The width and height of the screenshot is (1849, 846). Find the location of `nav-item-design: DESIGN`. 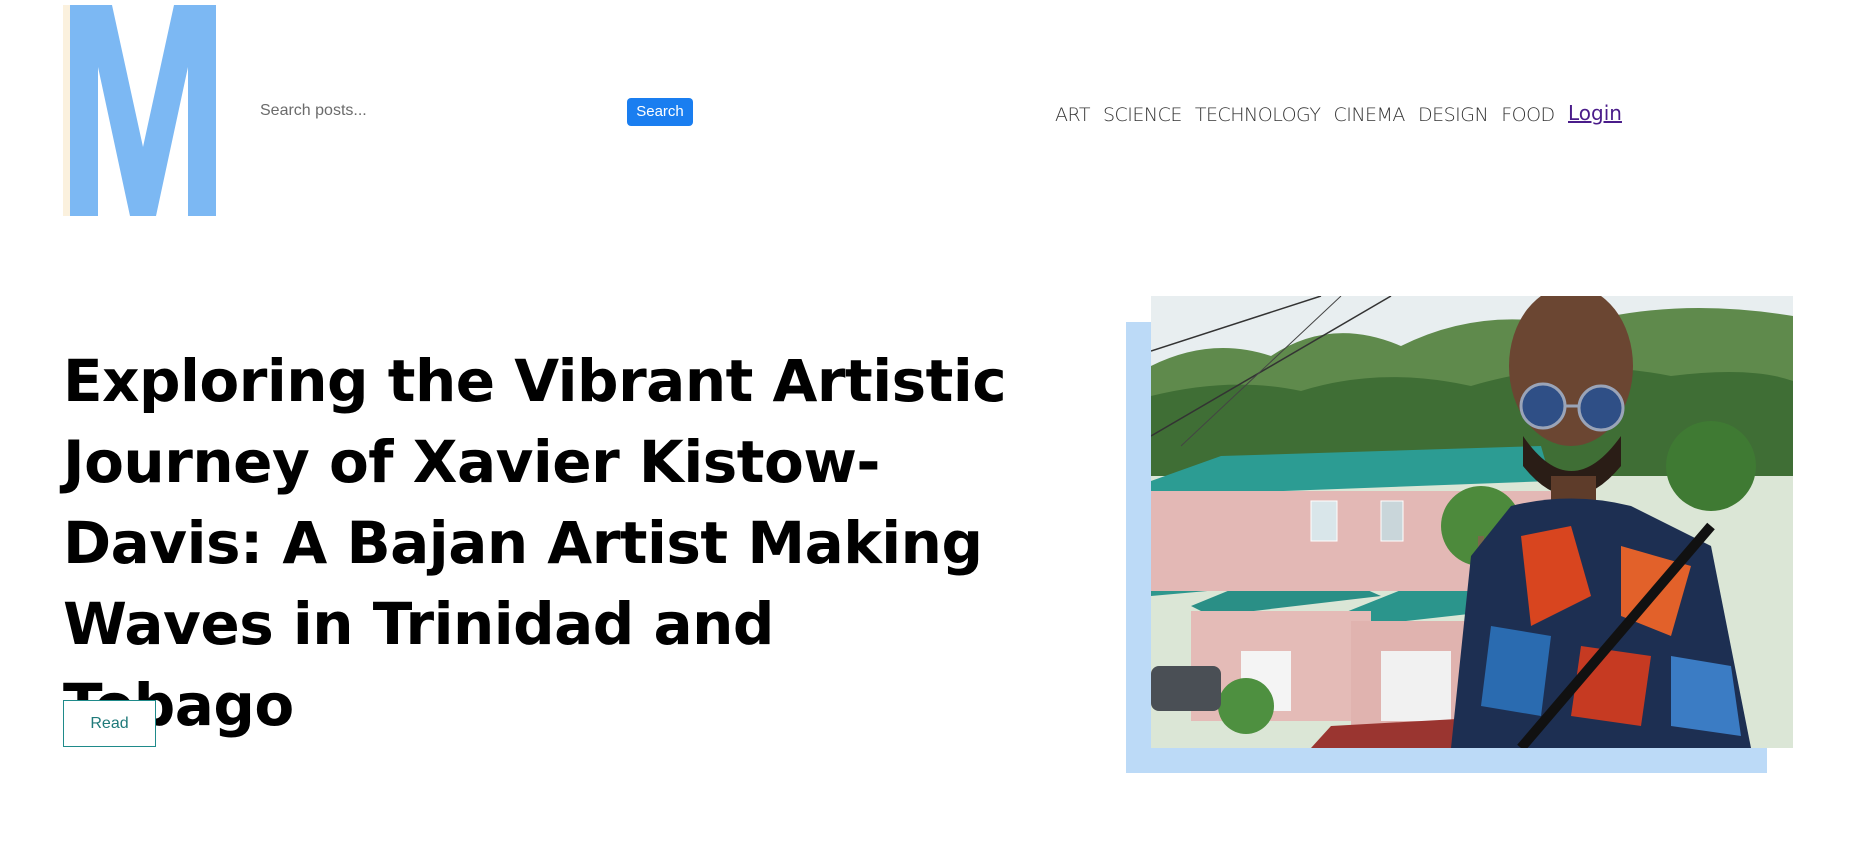

nav-item-design: DESIGN is located at coordinates (1453, 115).